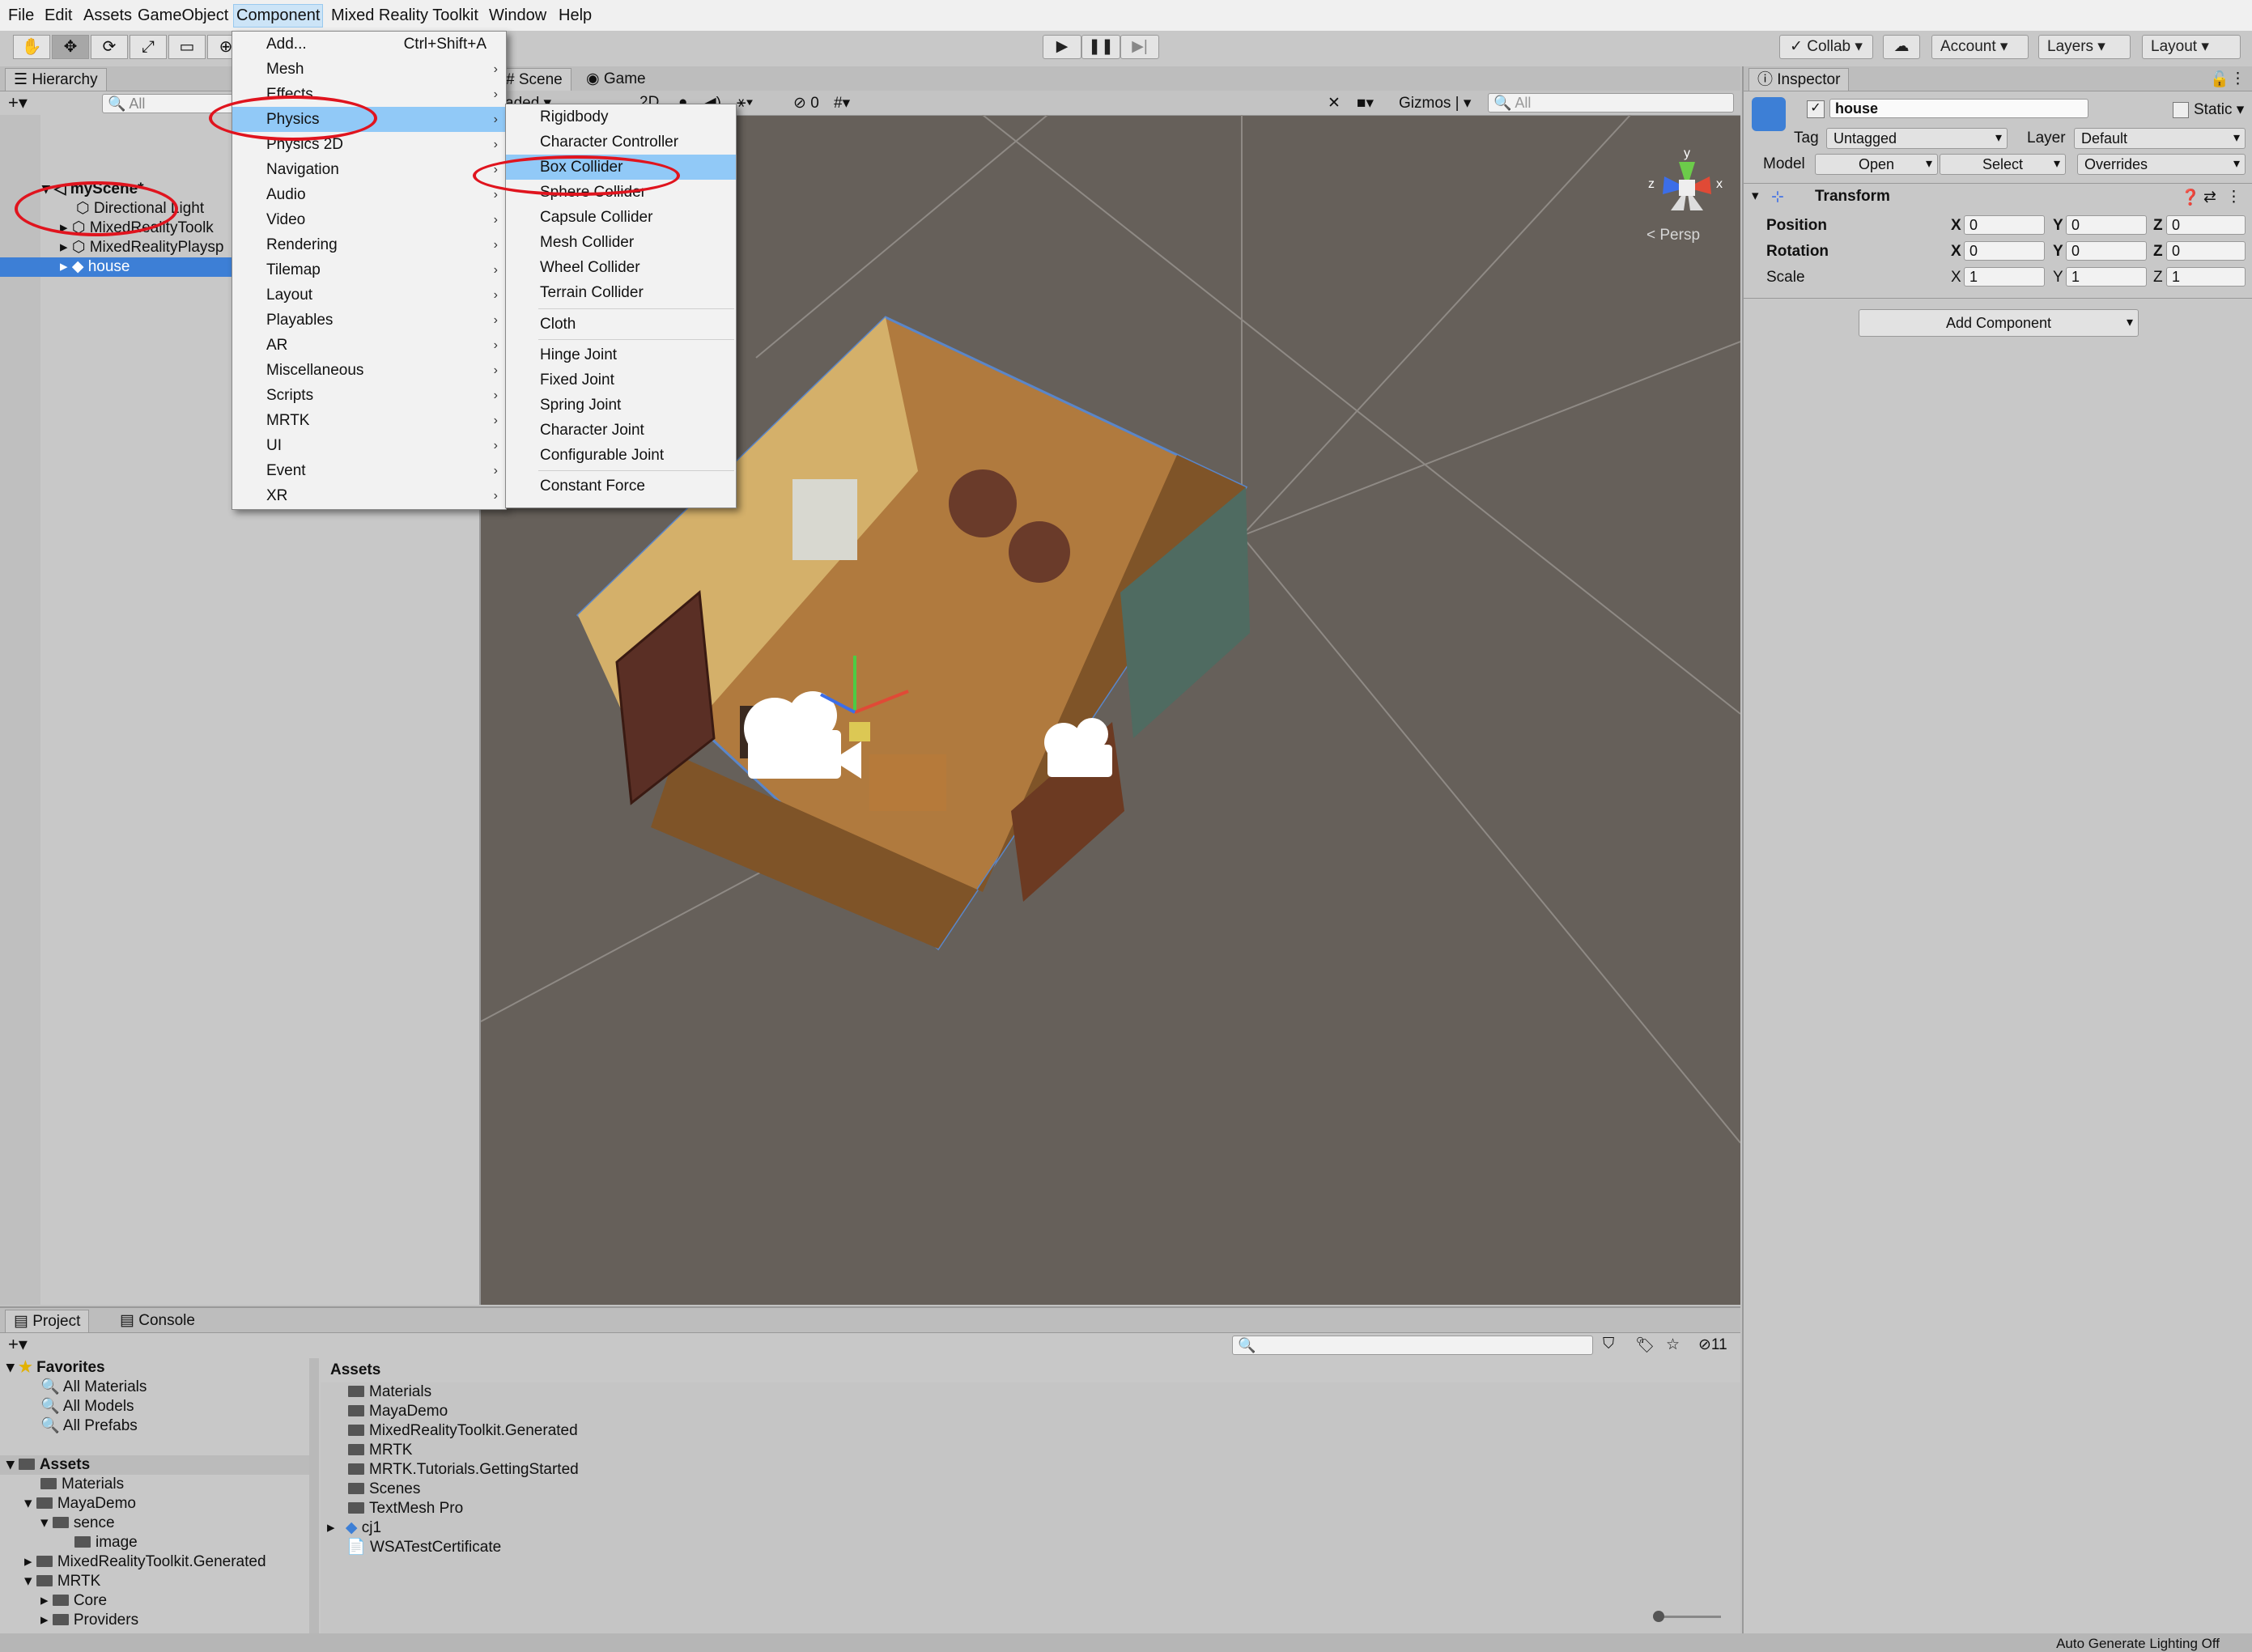 This screenshot has height=1652, width=2252. I want to click on menu-component: Component, so click(278, 16).